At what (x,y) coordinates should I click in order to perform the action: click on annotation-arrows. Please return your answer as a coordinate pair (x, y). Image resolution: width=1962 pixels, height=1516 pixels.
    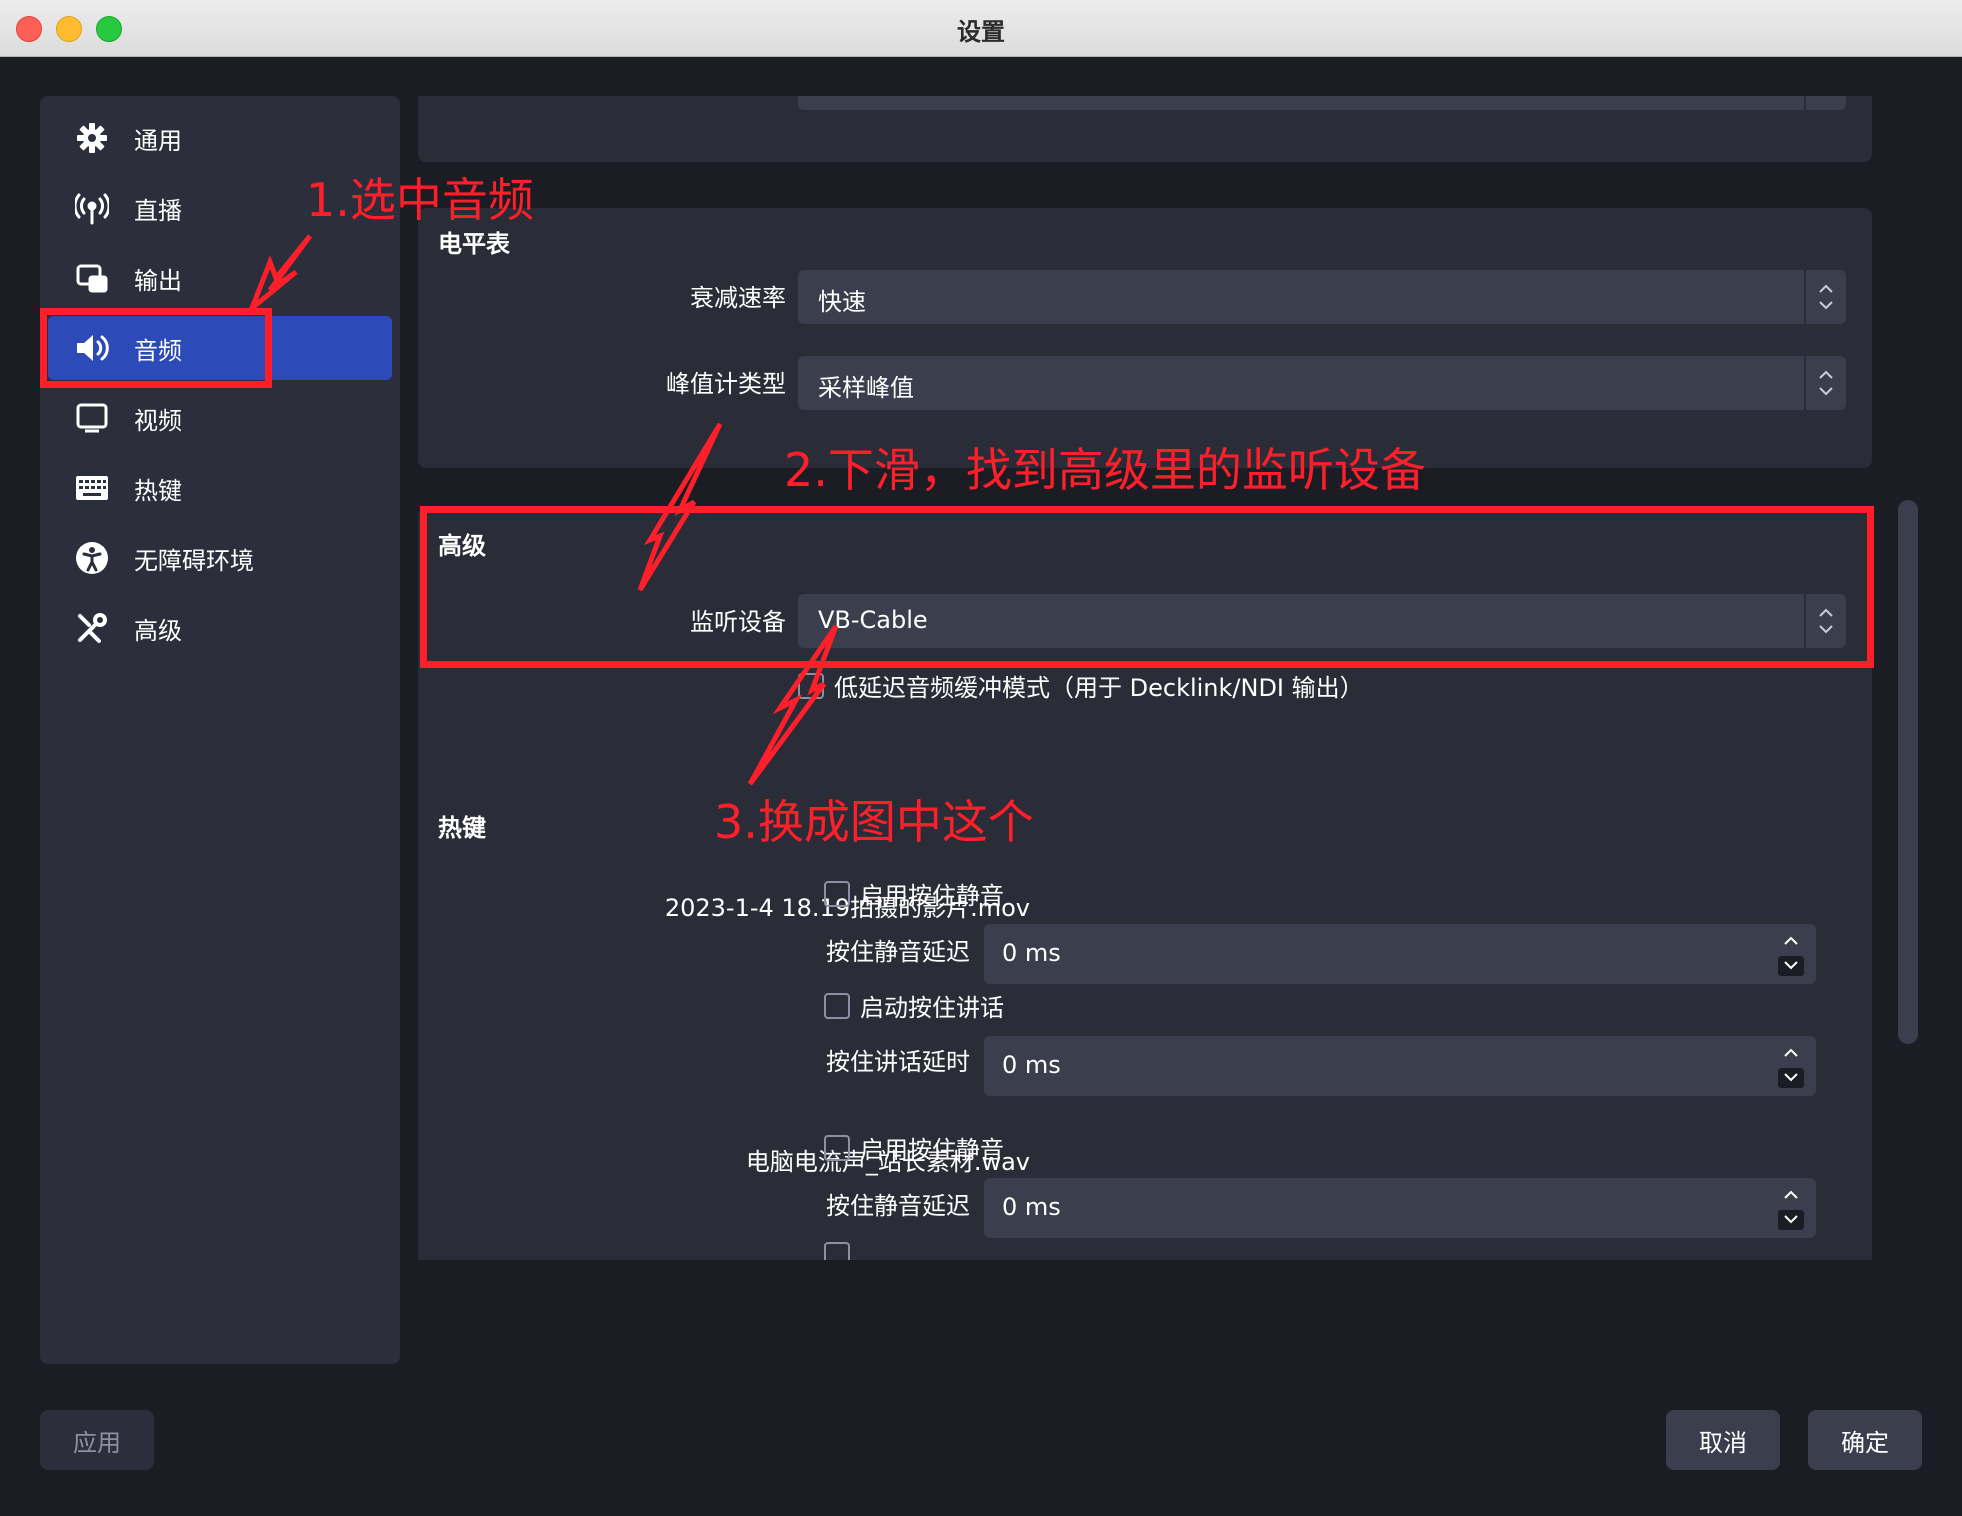
    Looking at the image, I should click on (542, 510).